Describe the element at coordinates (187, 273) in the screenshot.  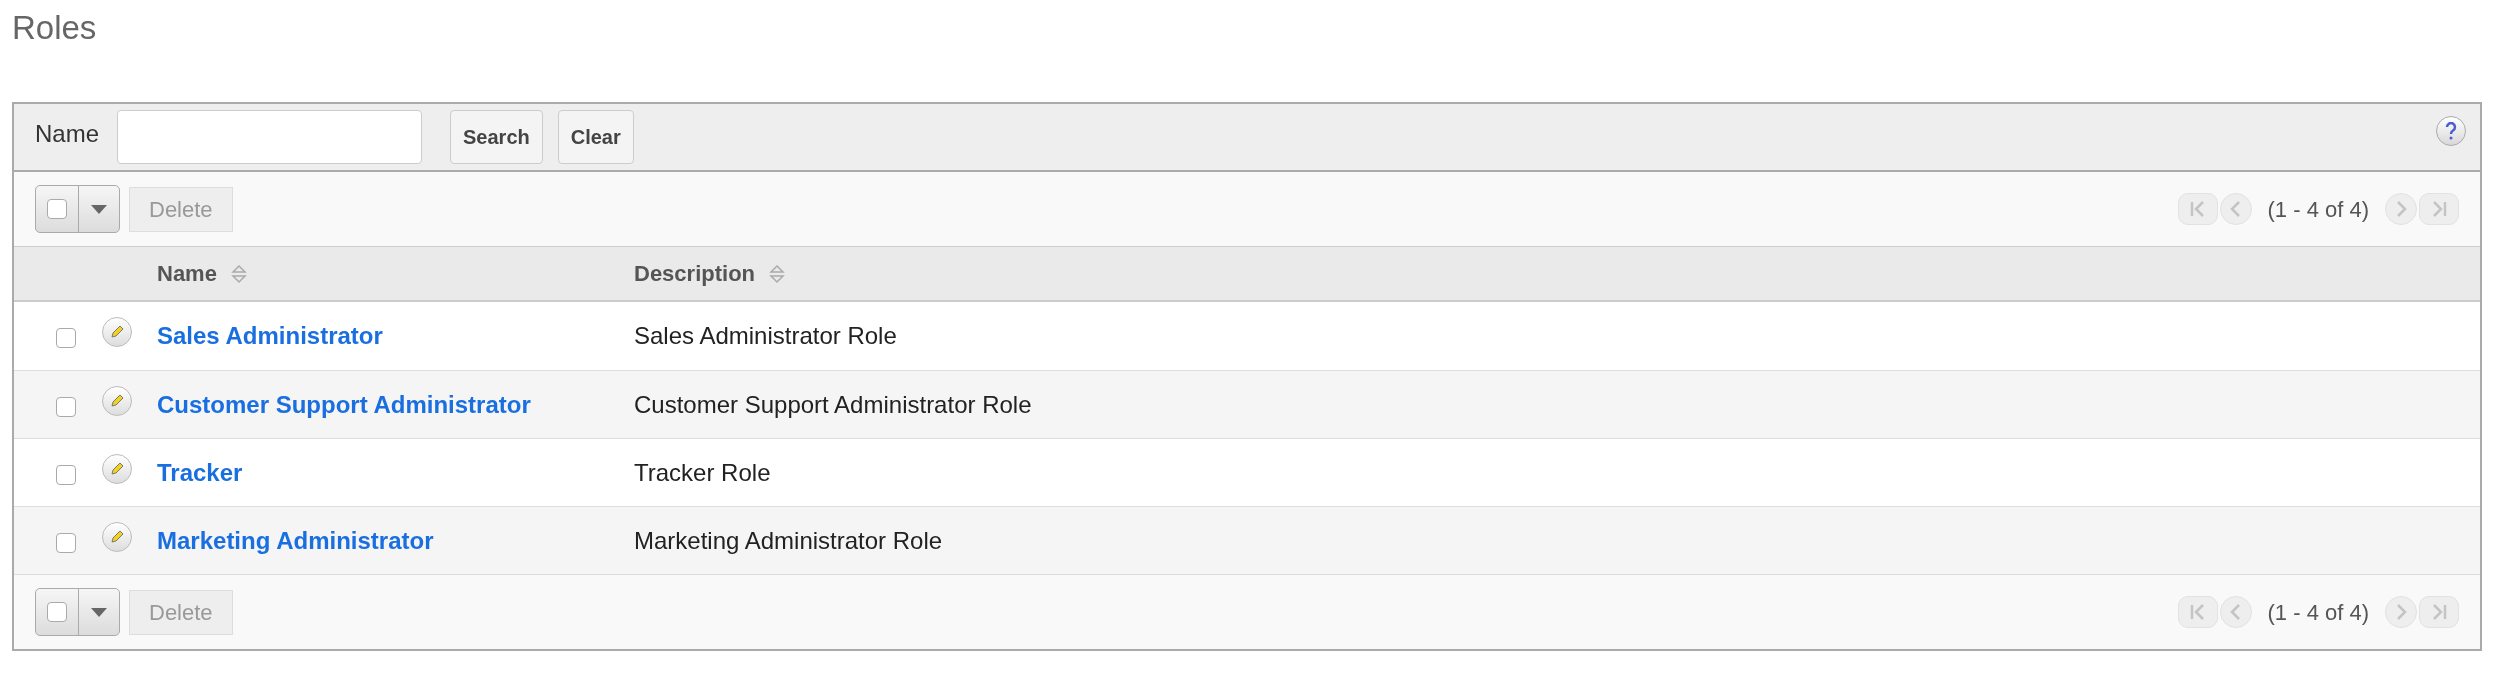
I see `column-header: Name` at that location.